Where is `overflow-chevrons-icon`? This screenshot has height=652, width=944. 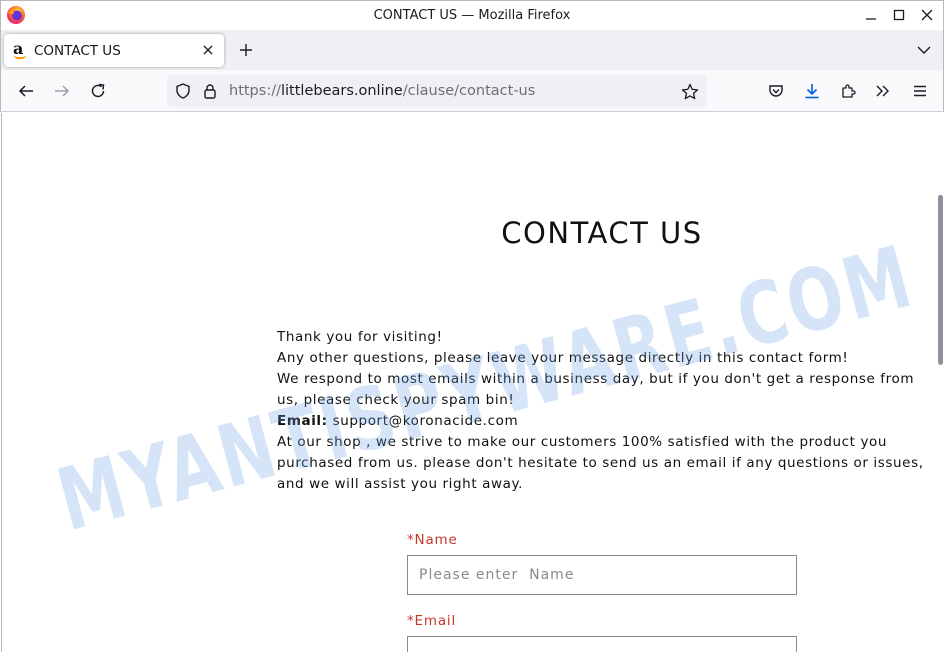 overflow-chevrons-icon is located at coordinates (883, 91).